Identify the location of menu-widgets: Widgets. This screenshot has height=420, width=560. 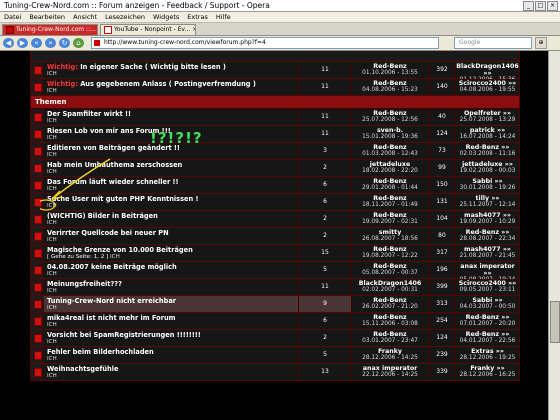
(166, 17).